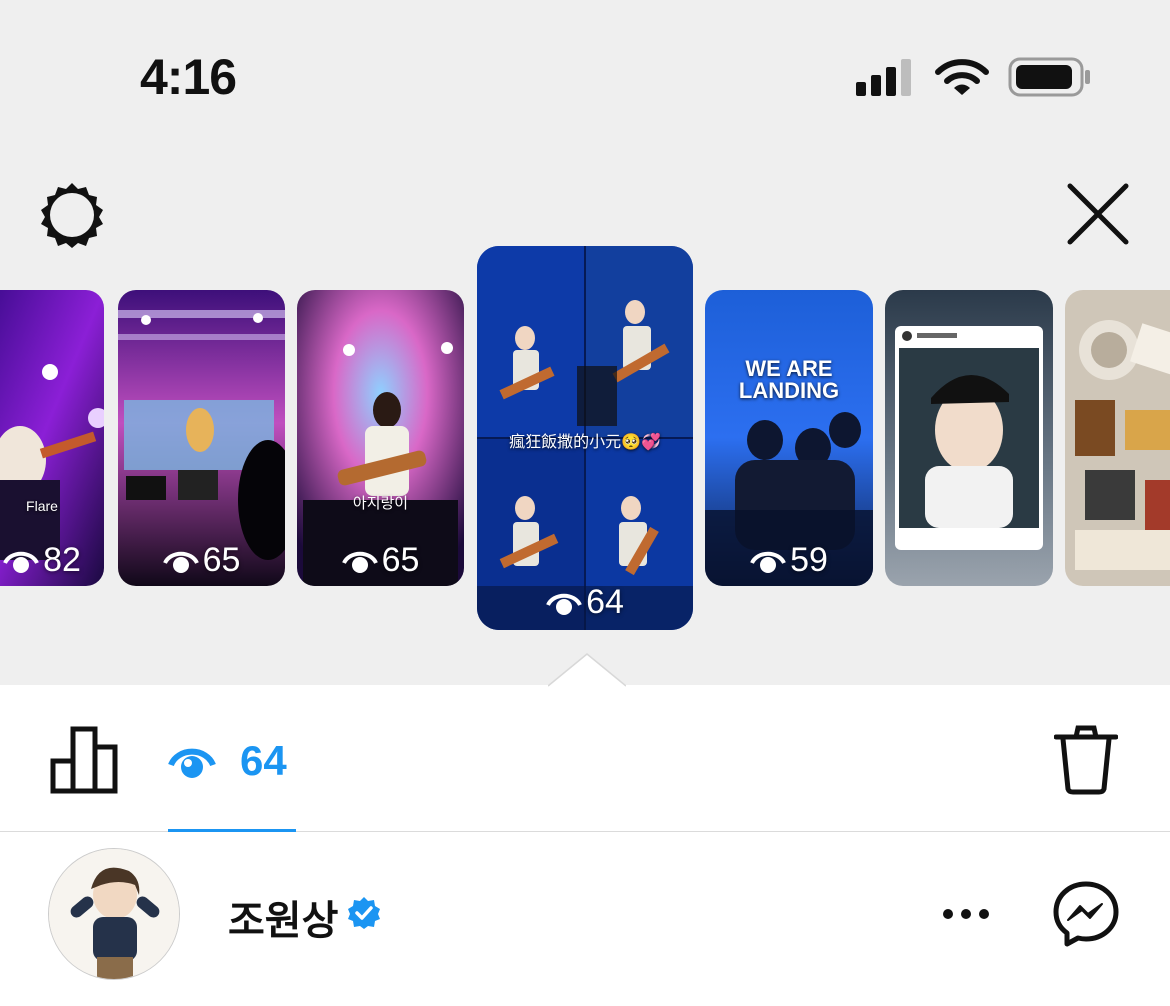 The image size is (1170, 1006). I want to click on story-thumbnail: Flare 82, so click(52, 438).